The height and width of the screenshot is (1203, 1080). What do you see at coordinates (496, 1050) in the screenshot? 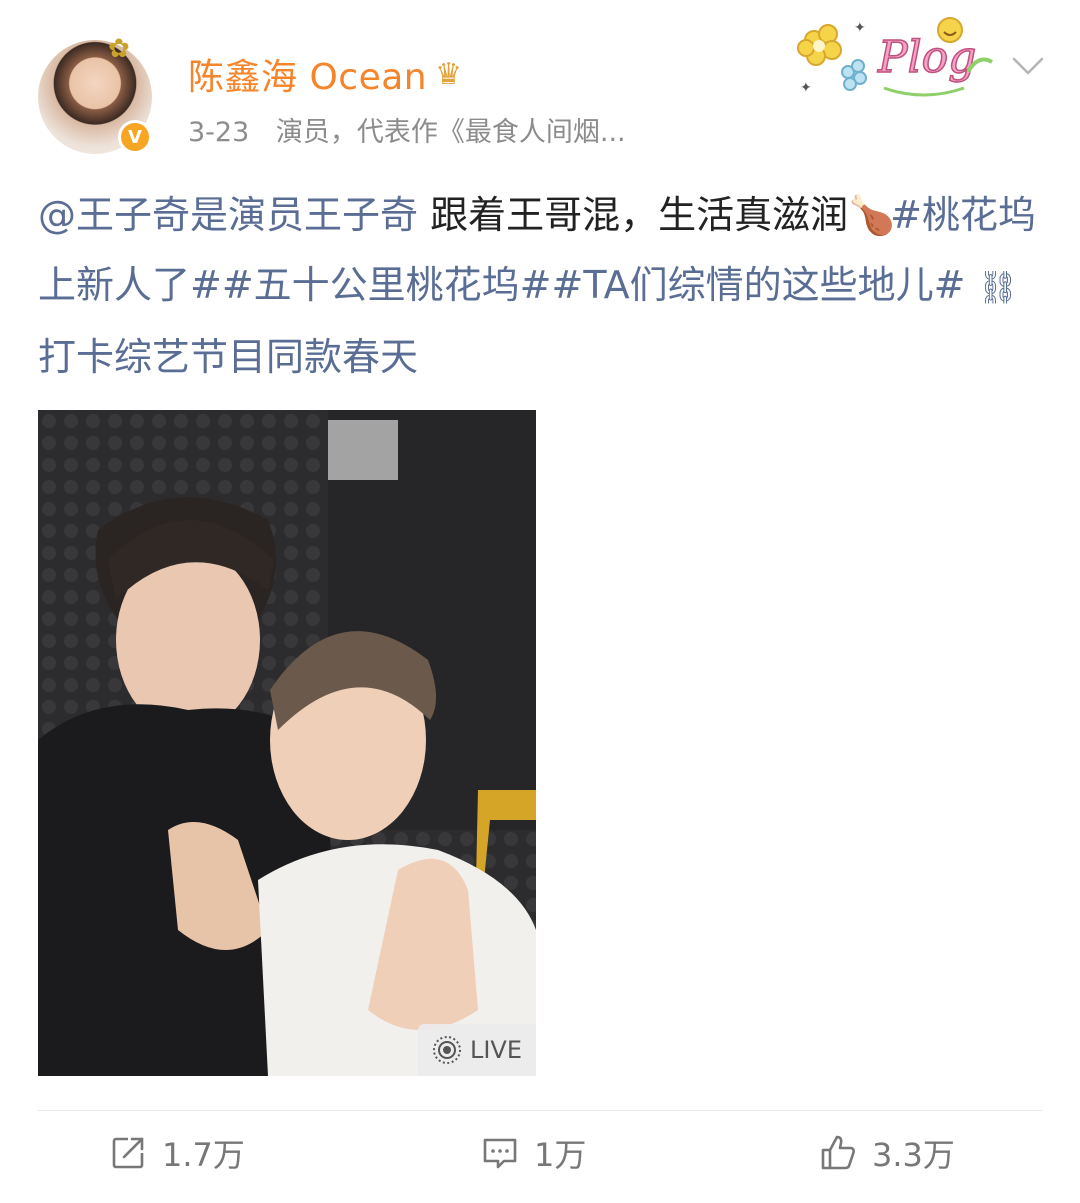
I see `live-label: LIVE` at bounding box center [496, 1050].